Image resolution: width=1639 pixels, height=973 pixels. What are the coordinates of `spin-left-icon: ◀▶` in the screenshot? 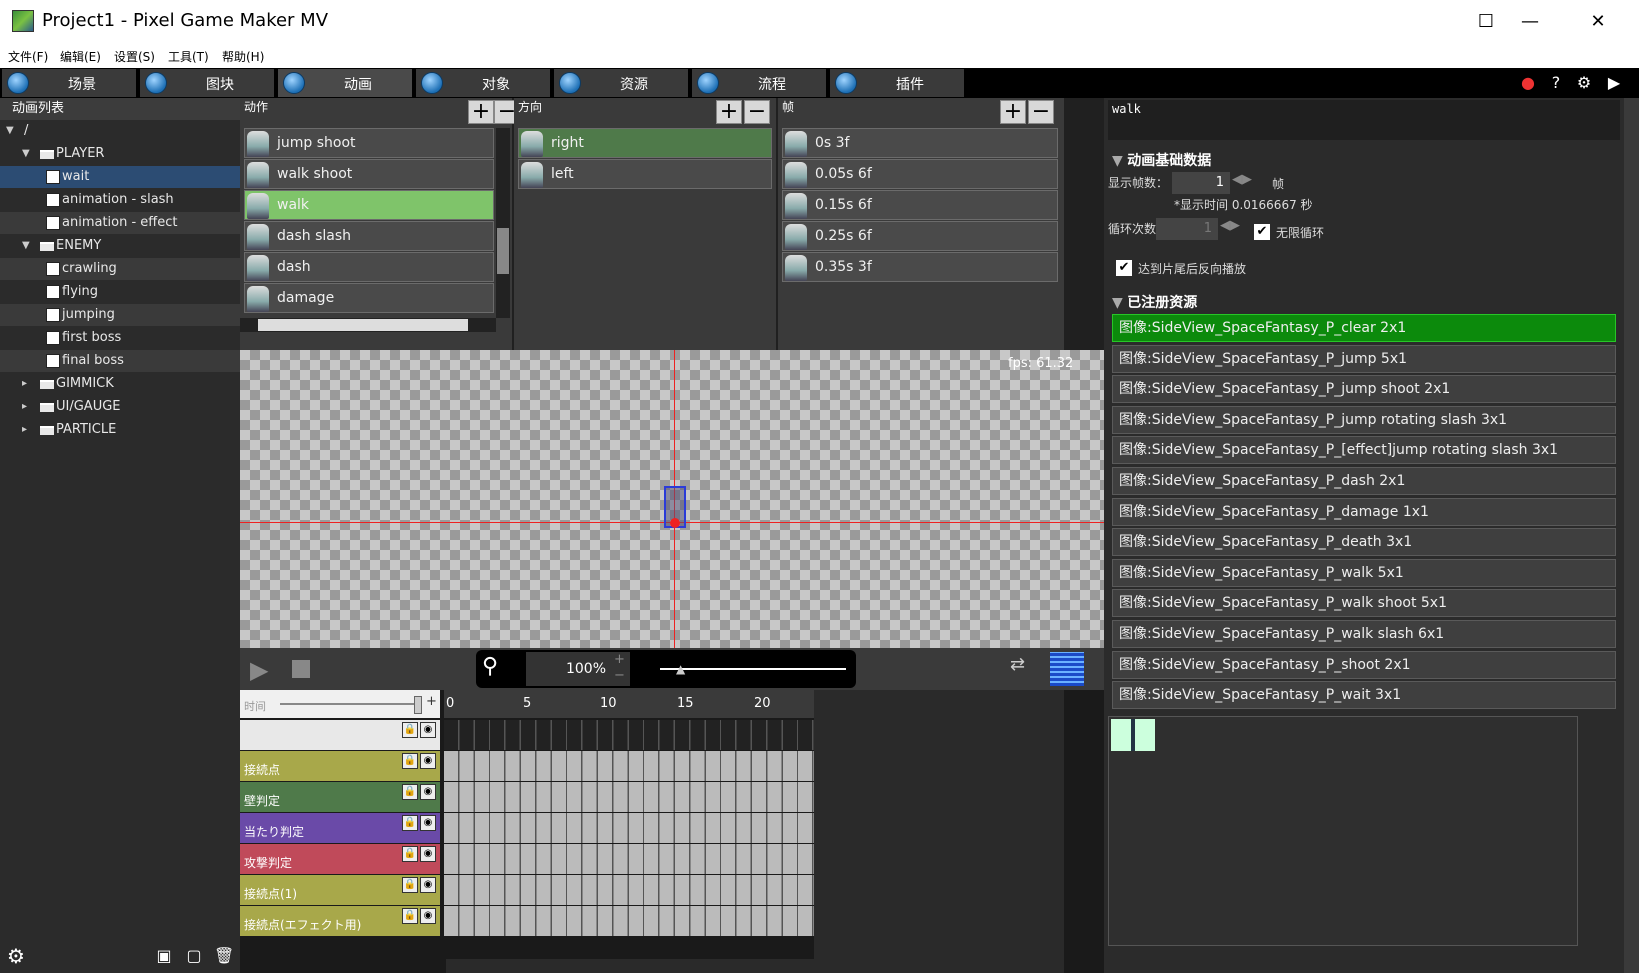 It's located at (1242, 179).